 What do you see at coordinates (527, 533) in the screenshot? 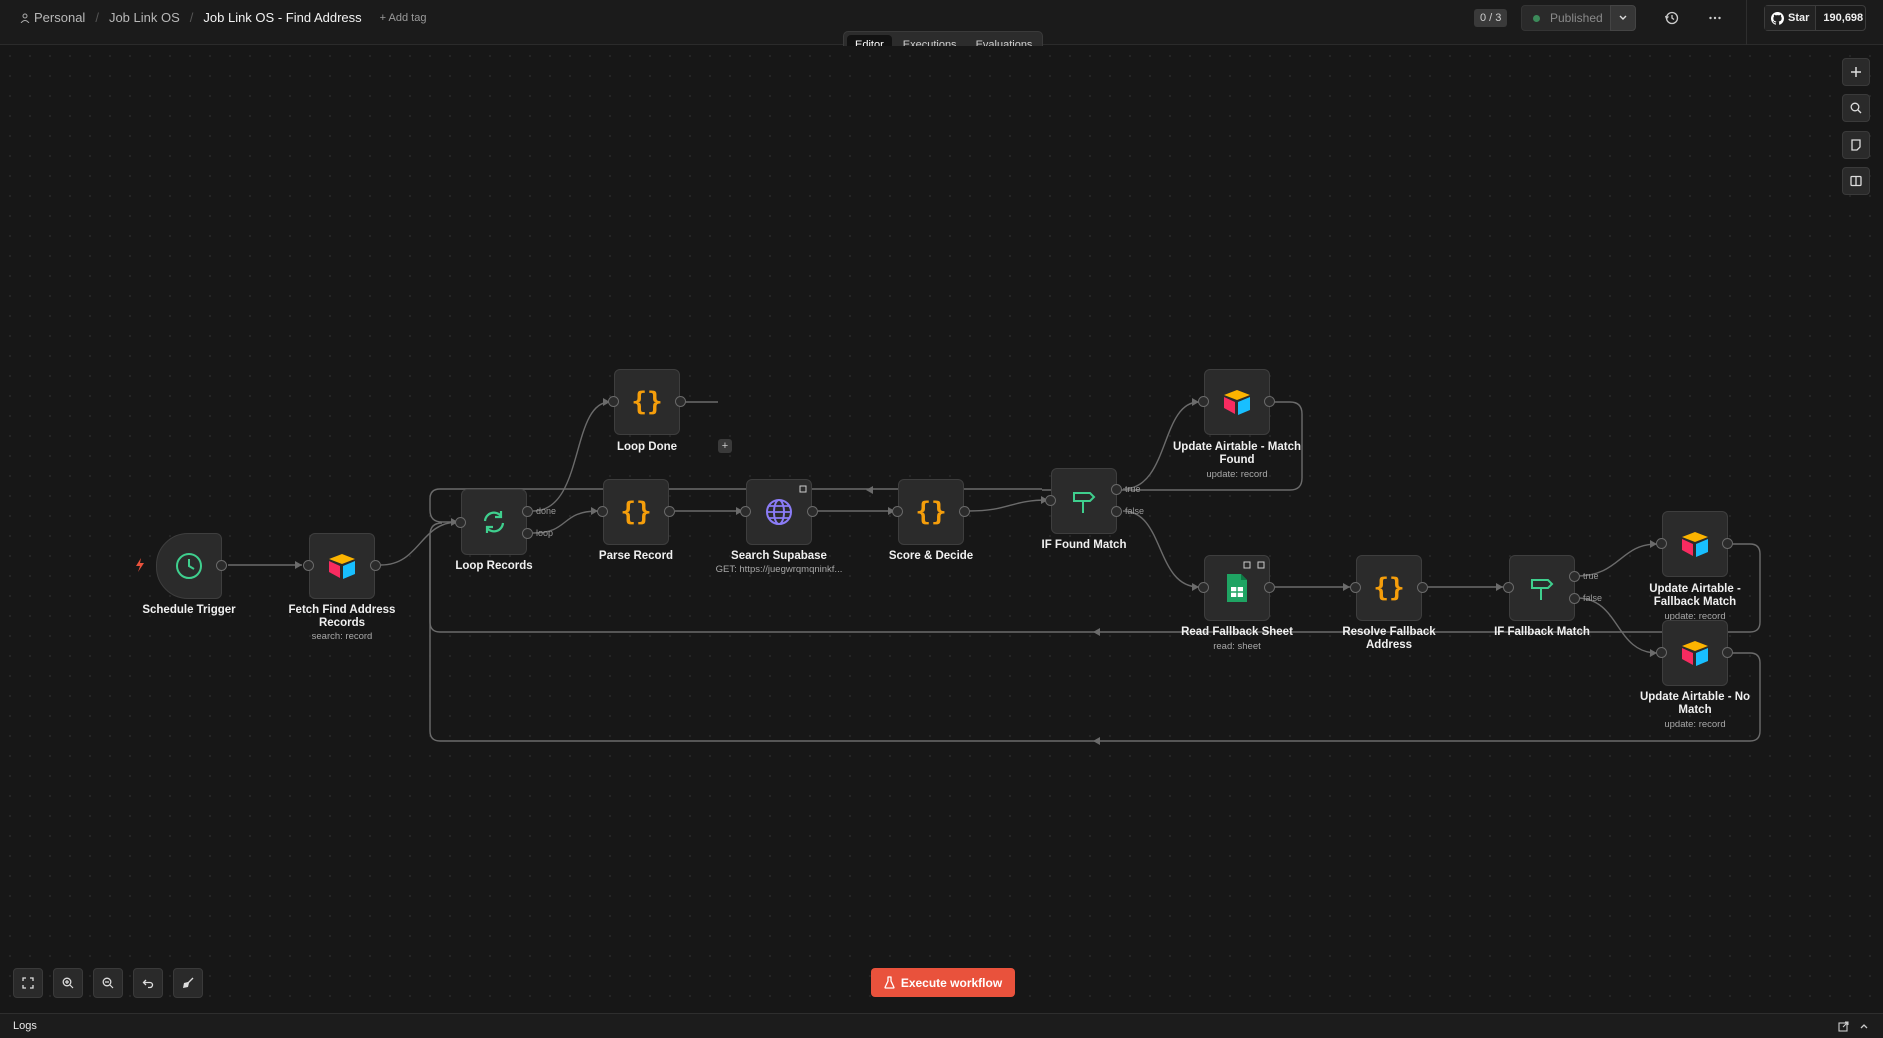
I see `output-handle-loop` at bounding box center [527, 533].